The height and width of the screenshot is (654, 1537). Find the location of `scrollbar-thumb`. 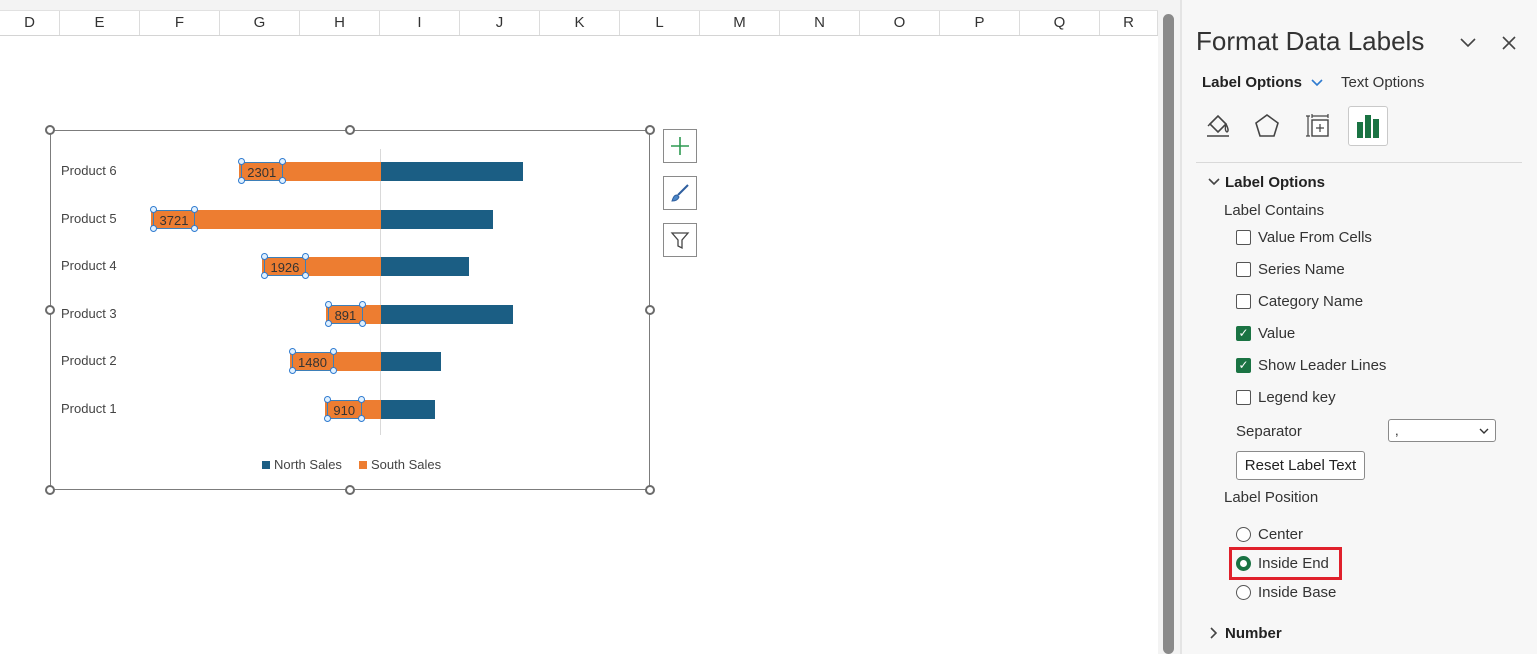

scrollbar-thumb is located at coordinates (1168, 334).